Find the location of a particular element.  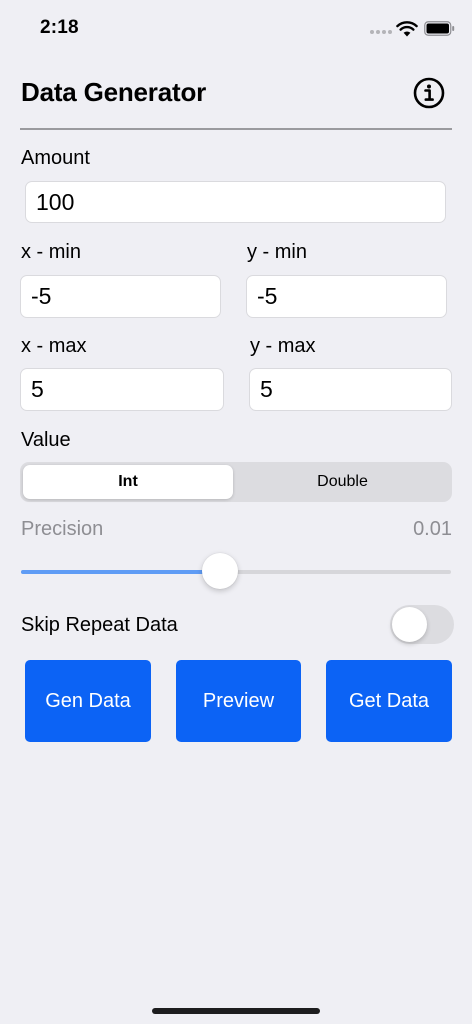

page-title: Data Generator is located at coordinates (114, 92).